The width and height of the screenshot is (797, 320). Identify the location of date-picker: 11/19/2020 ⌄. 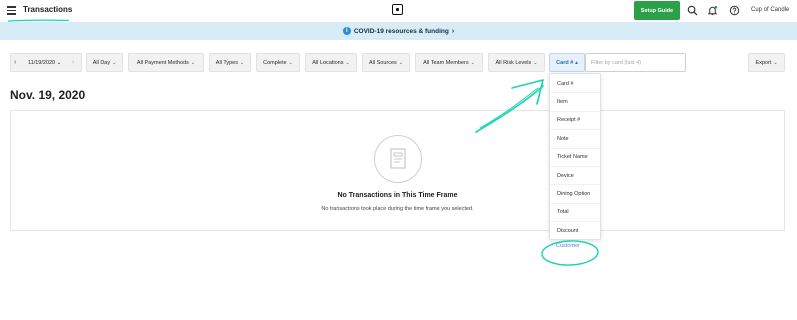
(44, 63).